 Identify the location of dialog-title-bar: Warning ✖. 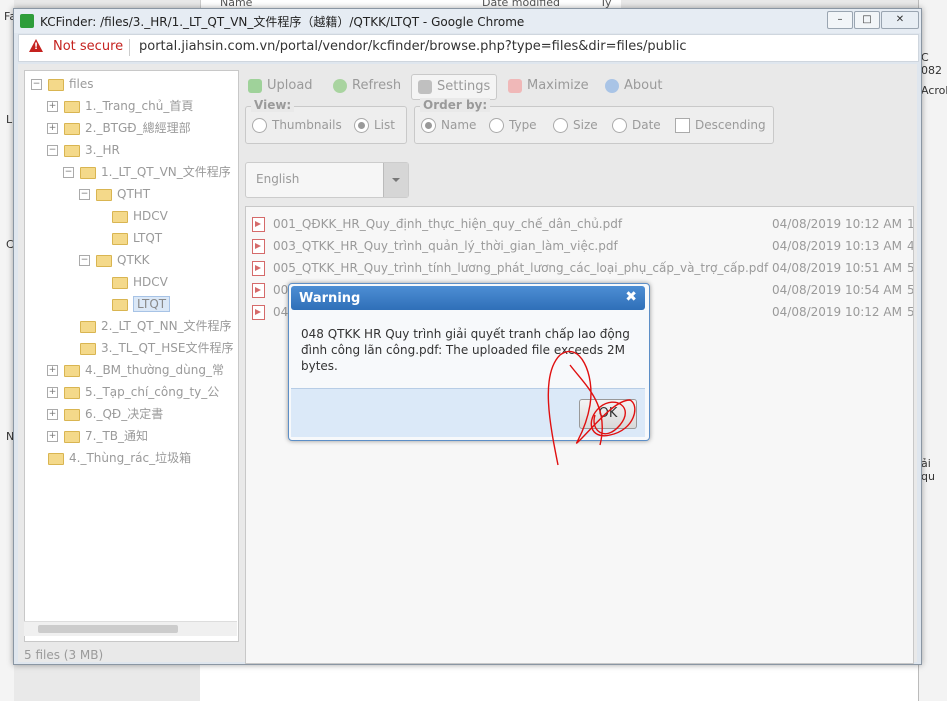
(468, 298).